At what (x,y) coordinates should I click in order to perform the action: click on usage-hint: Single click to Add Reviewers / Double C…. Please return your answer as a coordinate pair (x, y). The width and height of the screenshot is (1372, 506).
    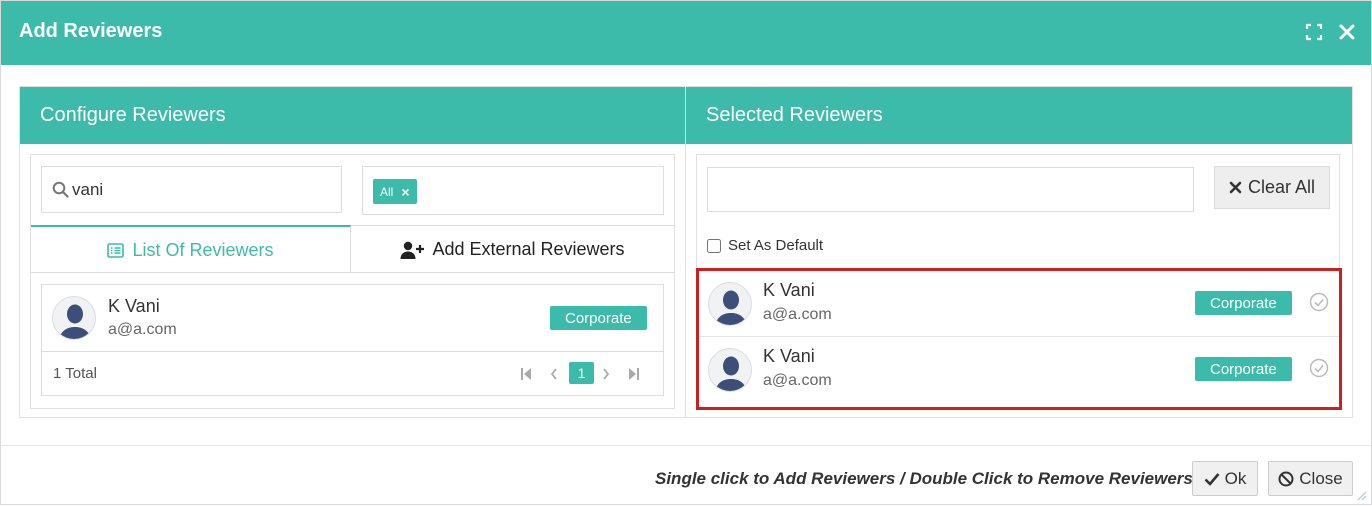
    Looking at the image, I should click on (924, 478).